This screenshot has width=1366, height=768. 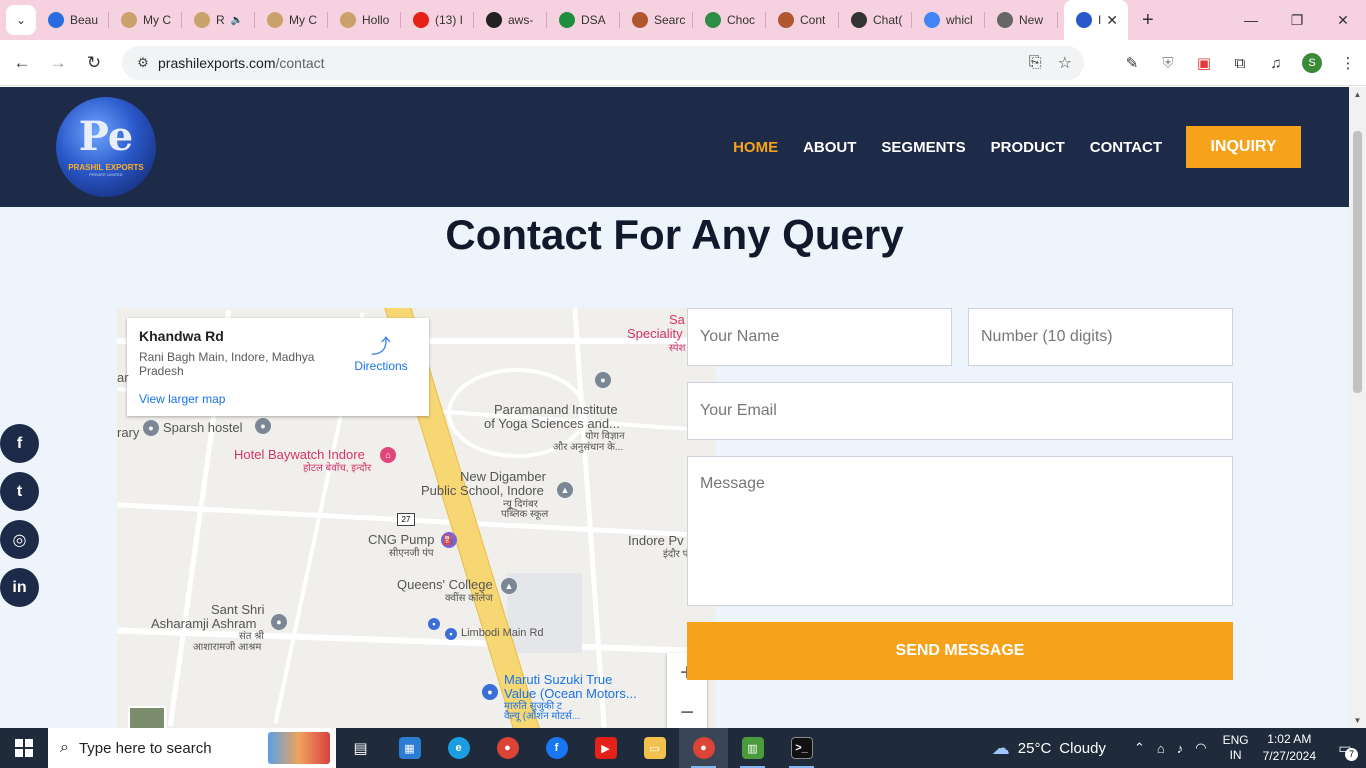 What do you see at coordinates (437, 20) in the screenshot?
I see `browser-tab: (13) I` at bounding box center [437, 20].